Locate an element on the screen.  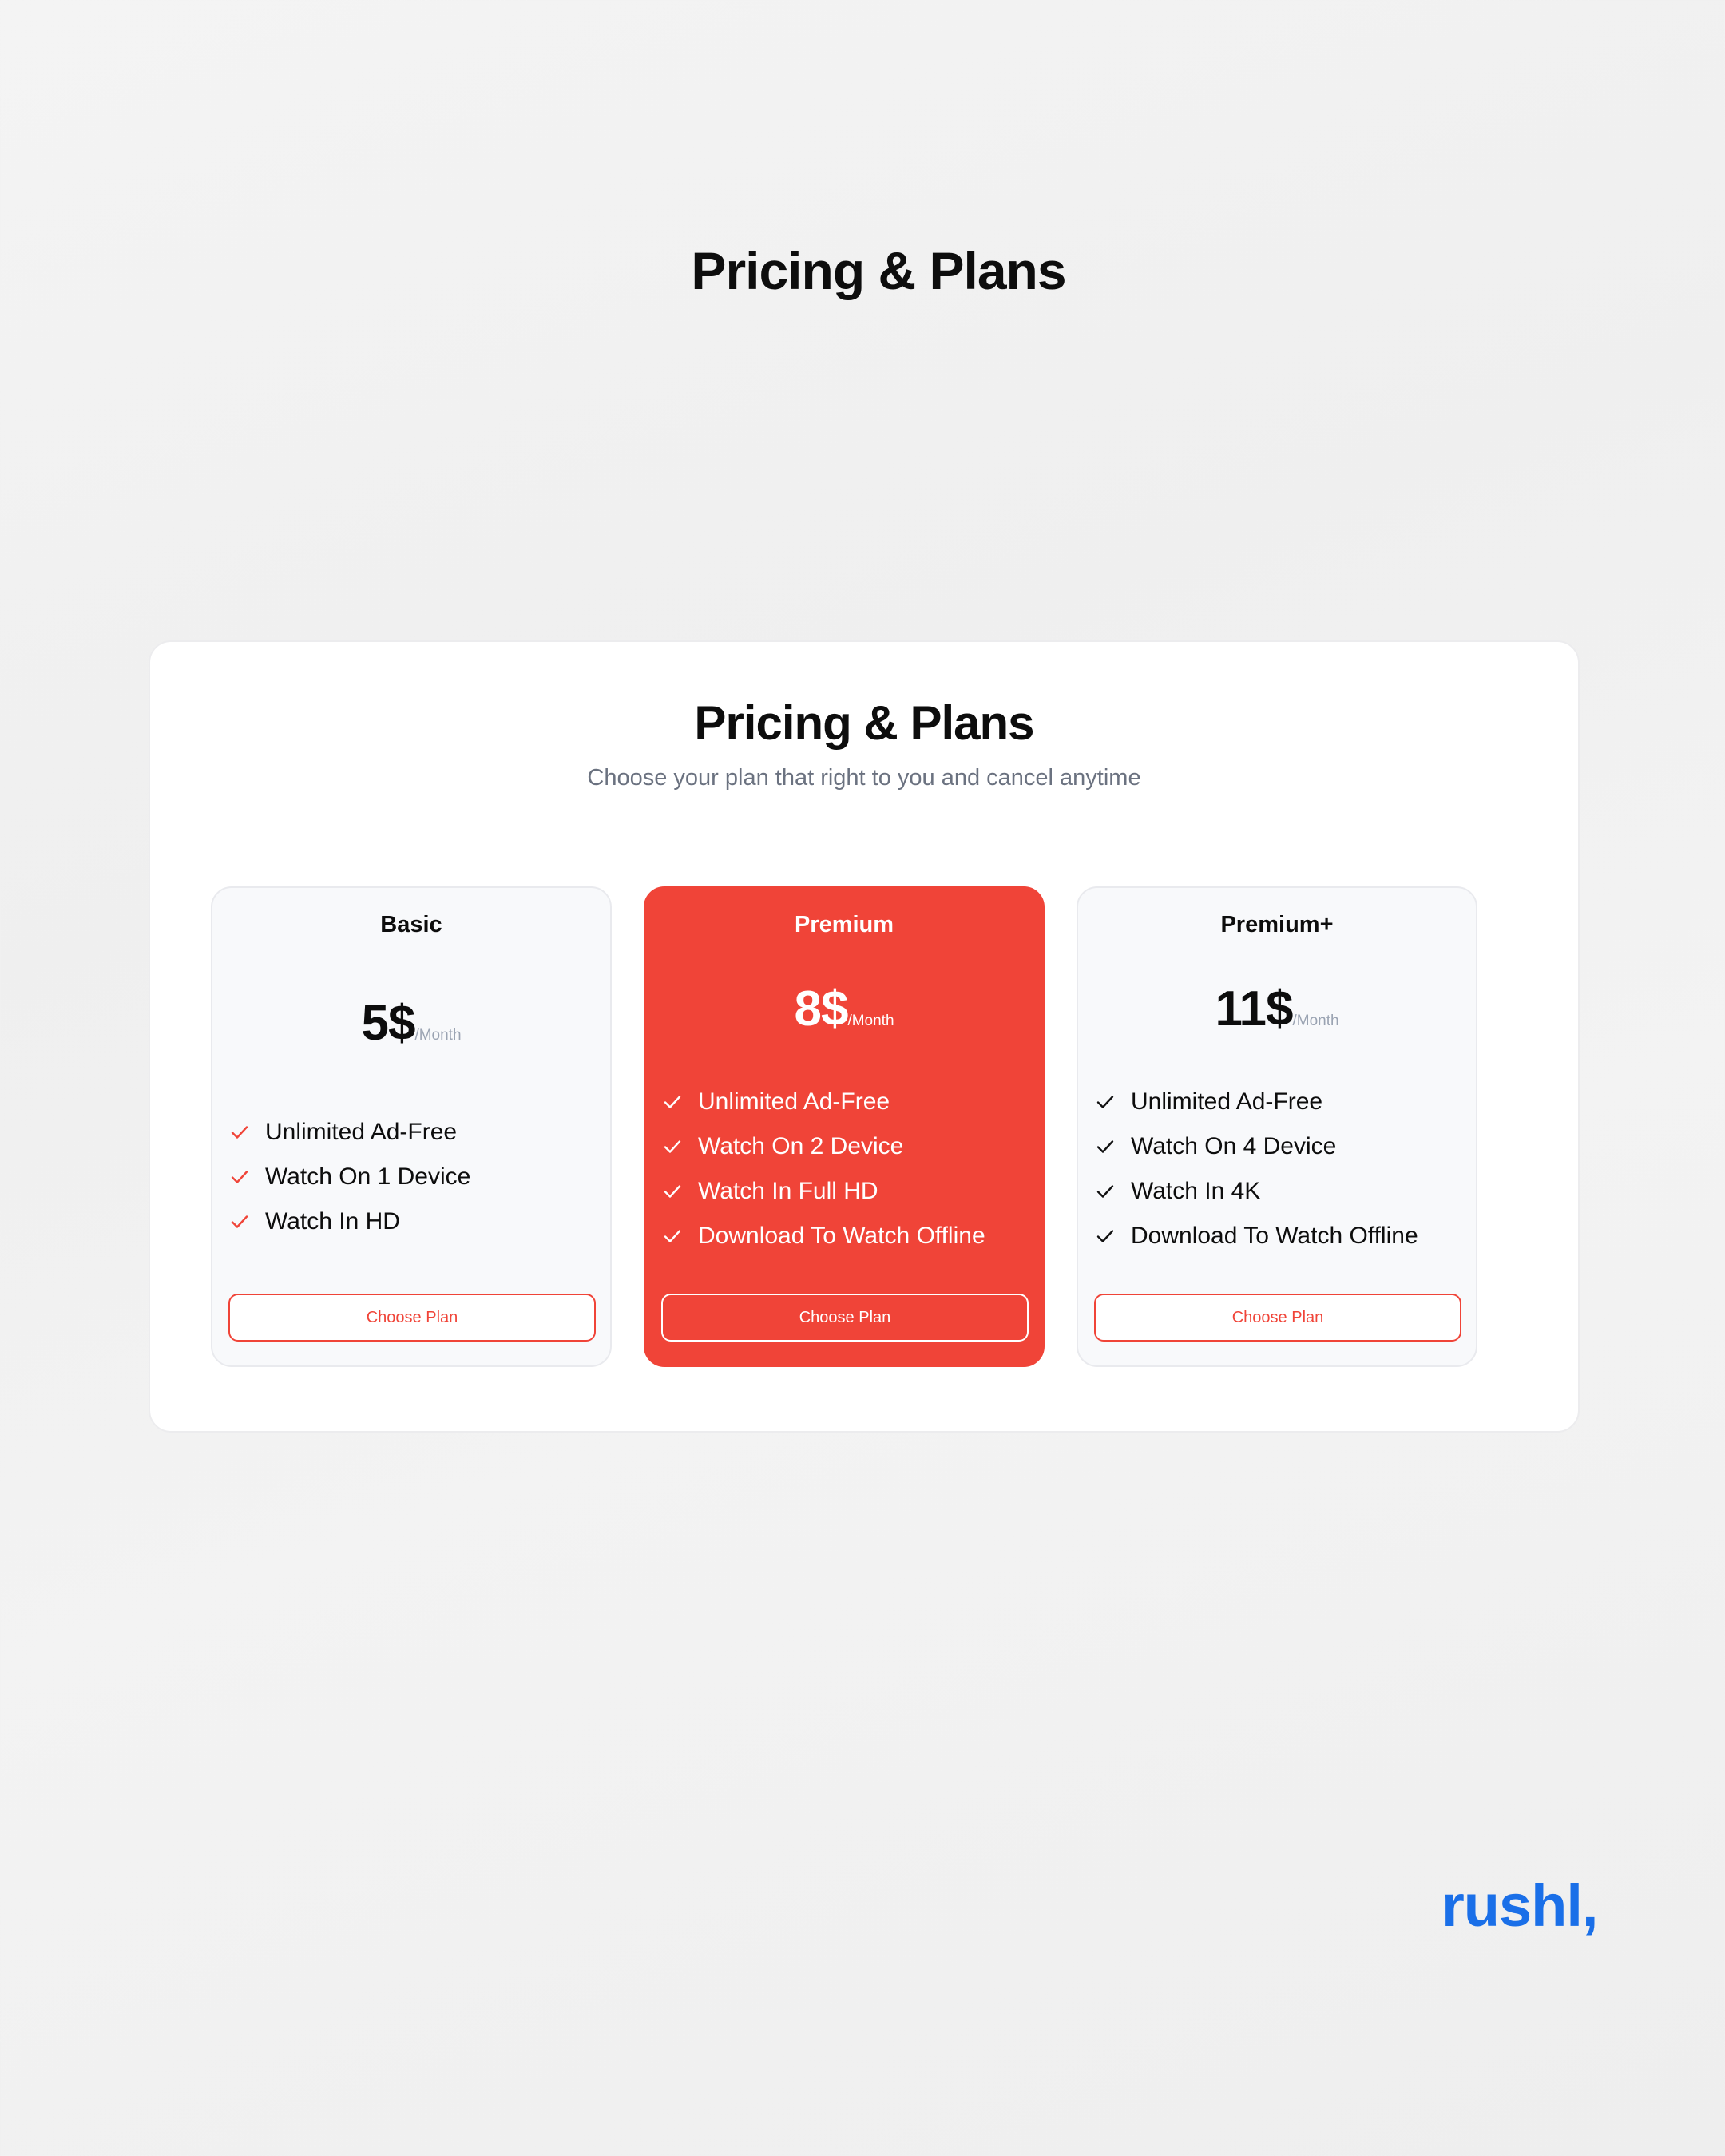
plan-name: Basic is located at coordinates (411, 924).